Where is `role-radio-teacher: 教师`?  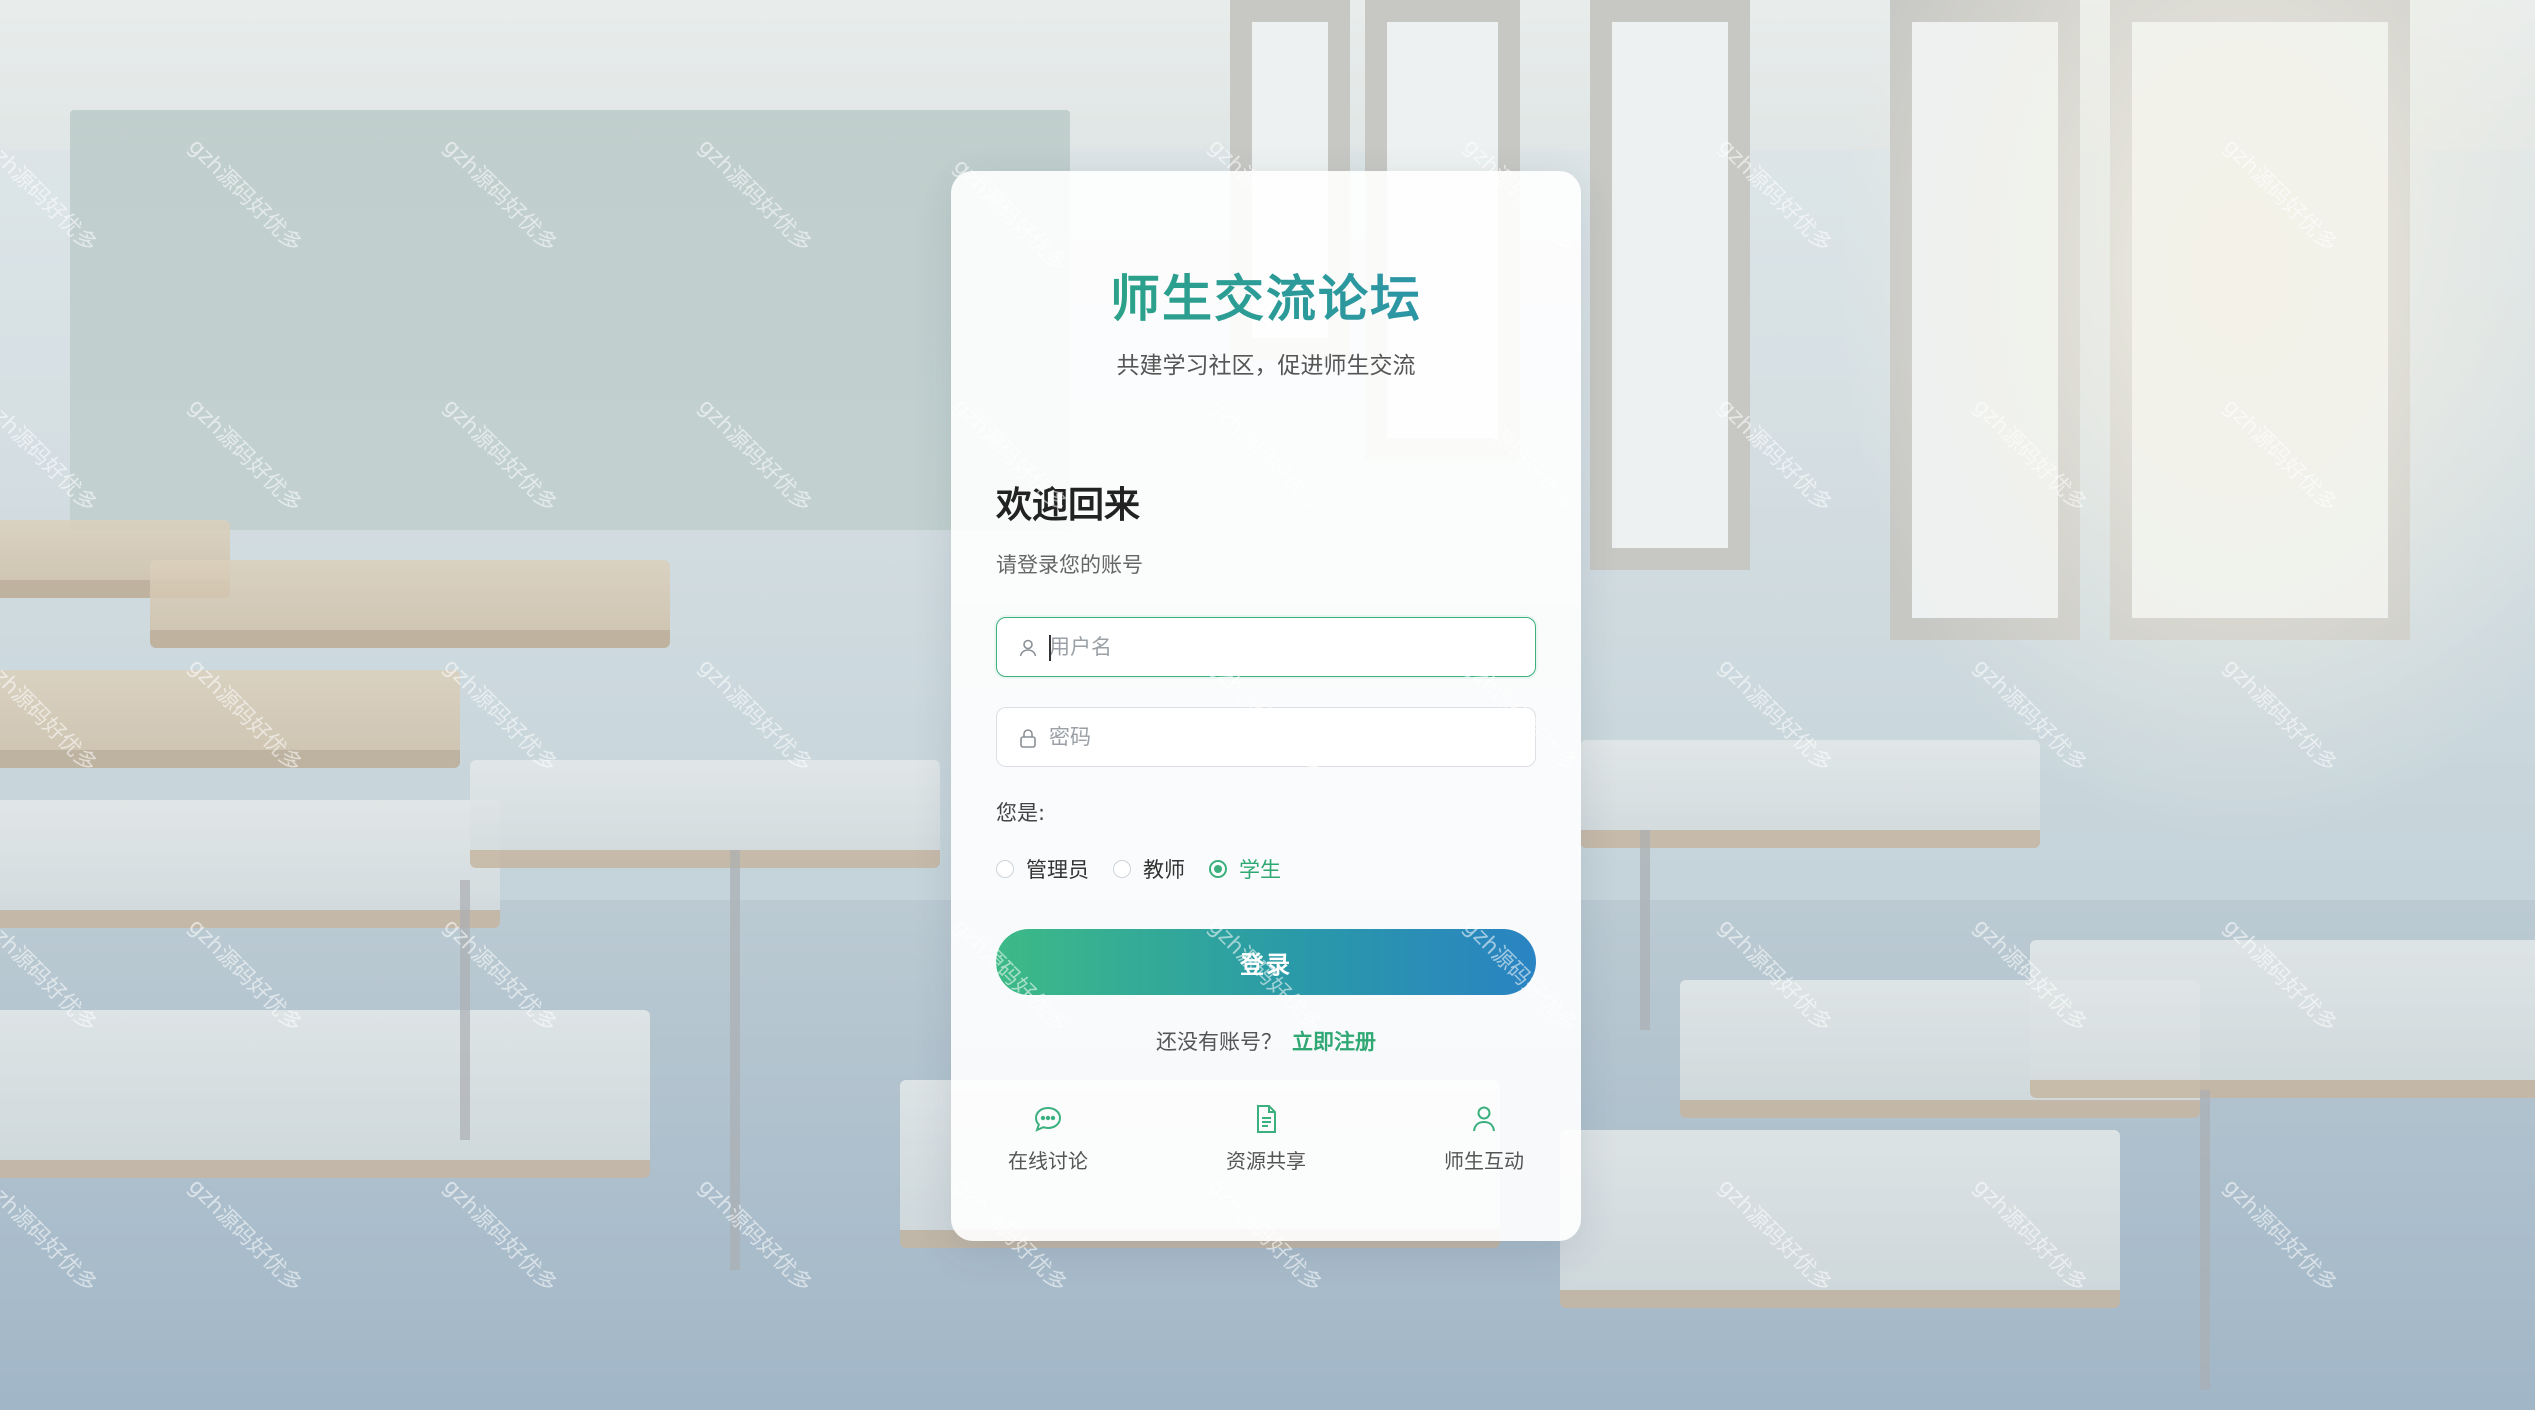
role-radio-teacher: 教师 is located at coordinates (1149, 869).